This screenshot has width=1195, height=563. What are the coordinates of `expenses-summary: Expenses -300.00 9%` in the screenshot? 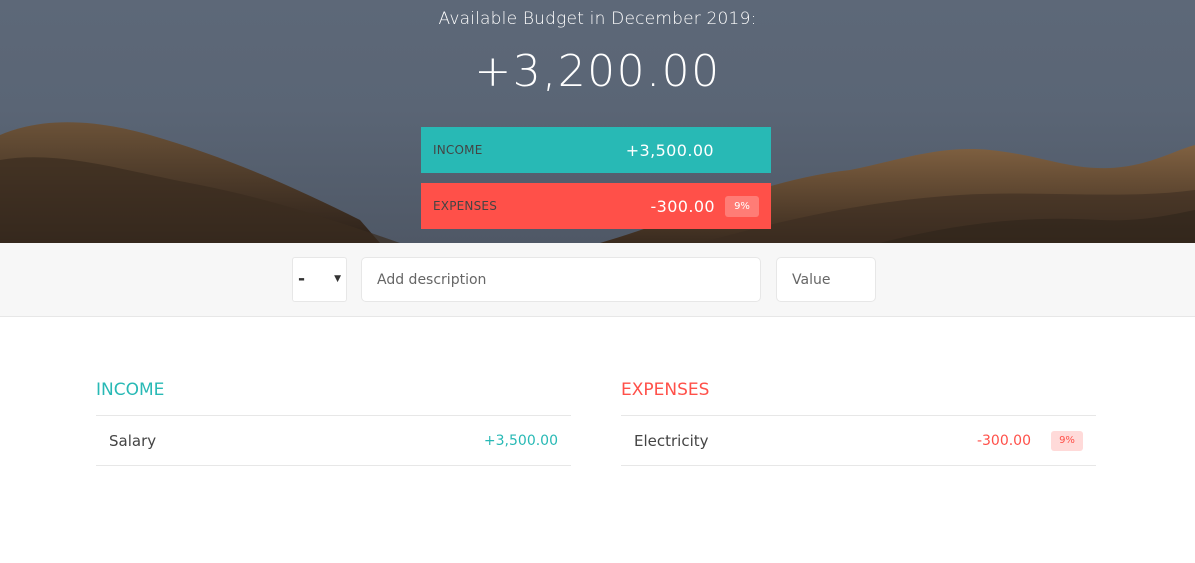 It's located at (596, 206).